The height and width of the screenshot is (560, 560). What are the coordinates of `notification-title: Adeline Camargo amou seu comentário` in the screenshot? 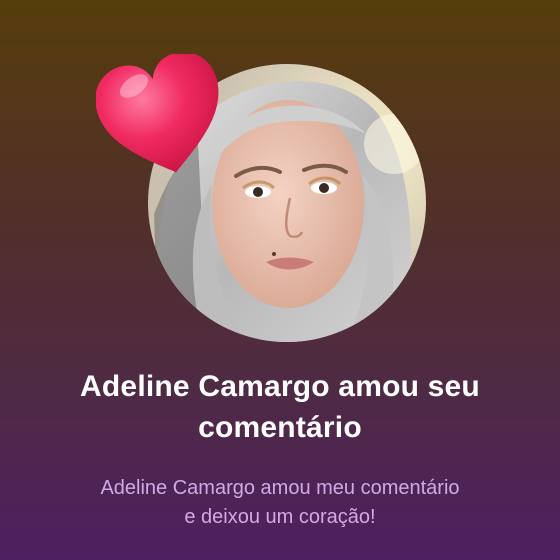 It's located at (280, 407).